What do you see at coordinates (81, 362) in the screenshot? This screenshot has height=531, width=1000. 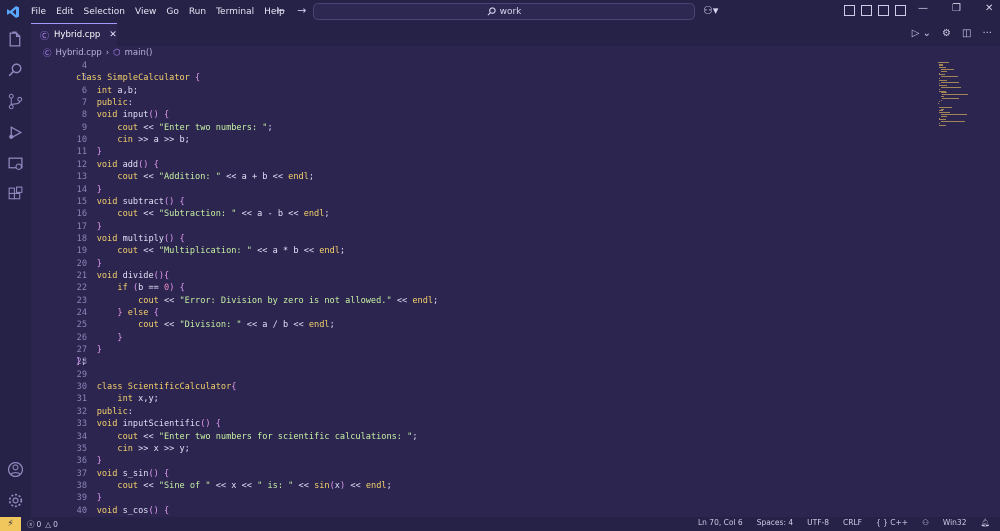 I see `code-line: };` at bounding box center [81, 362].